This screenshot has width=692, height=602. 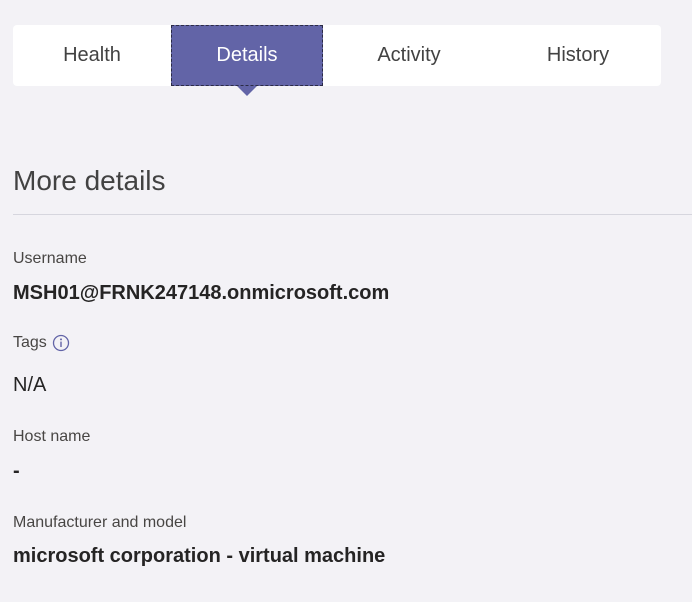 What do you see at coordinates (100, 522) in the screenshot?
I see `manufacturer-label: Manufacturer and model` at bounding box center [100, 522].